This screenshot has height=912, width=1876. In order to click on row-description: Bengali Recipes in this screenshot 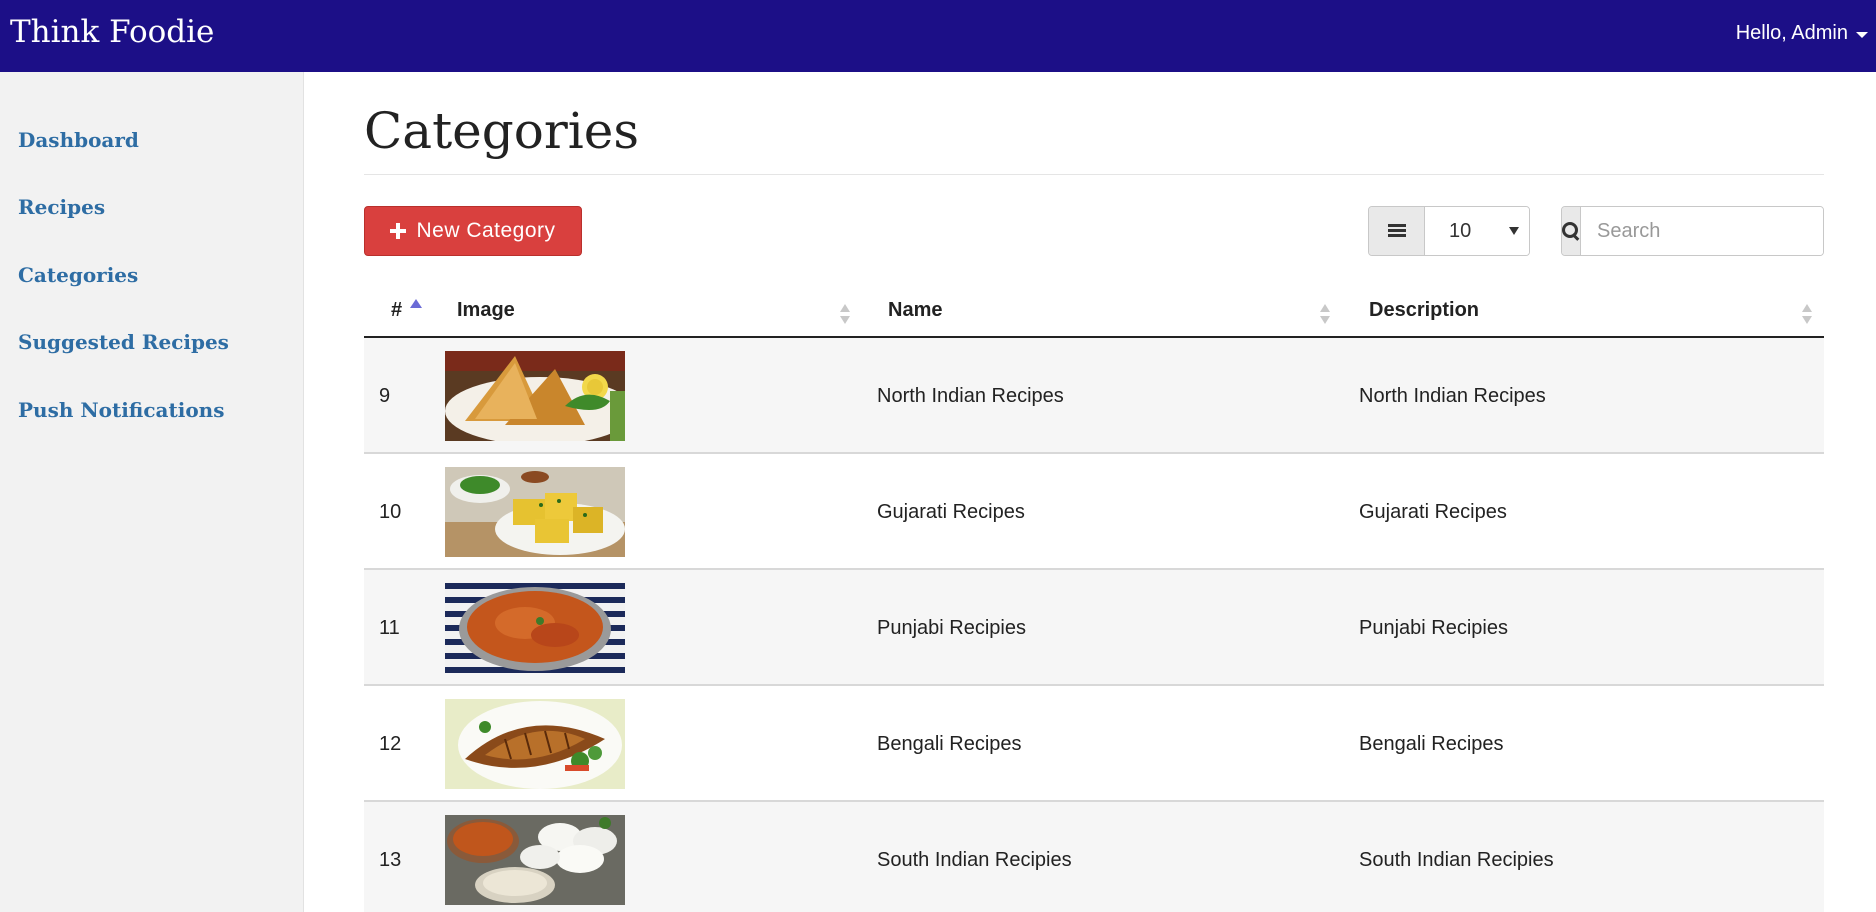, I will do `click(1431, 743)`.